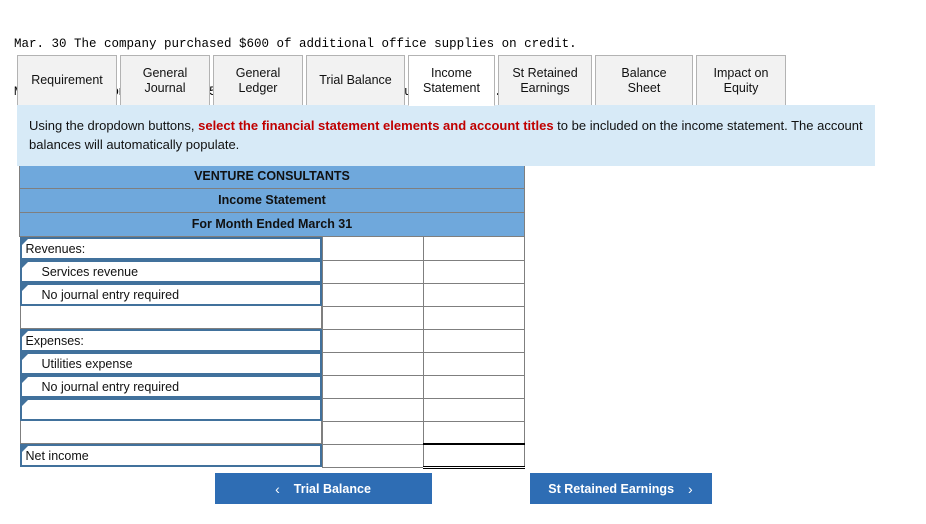 This screenshot has height=524, width=926. What do you see at coordinates (54, 341) in the screenshot?
I see `account-dropdown-value: Expenses:` at bounding box center [54, 341].